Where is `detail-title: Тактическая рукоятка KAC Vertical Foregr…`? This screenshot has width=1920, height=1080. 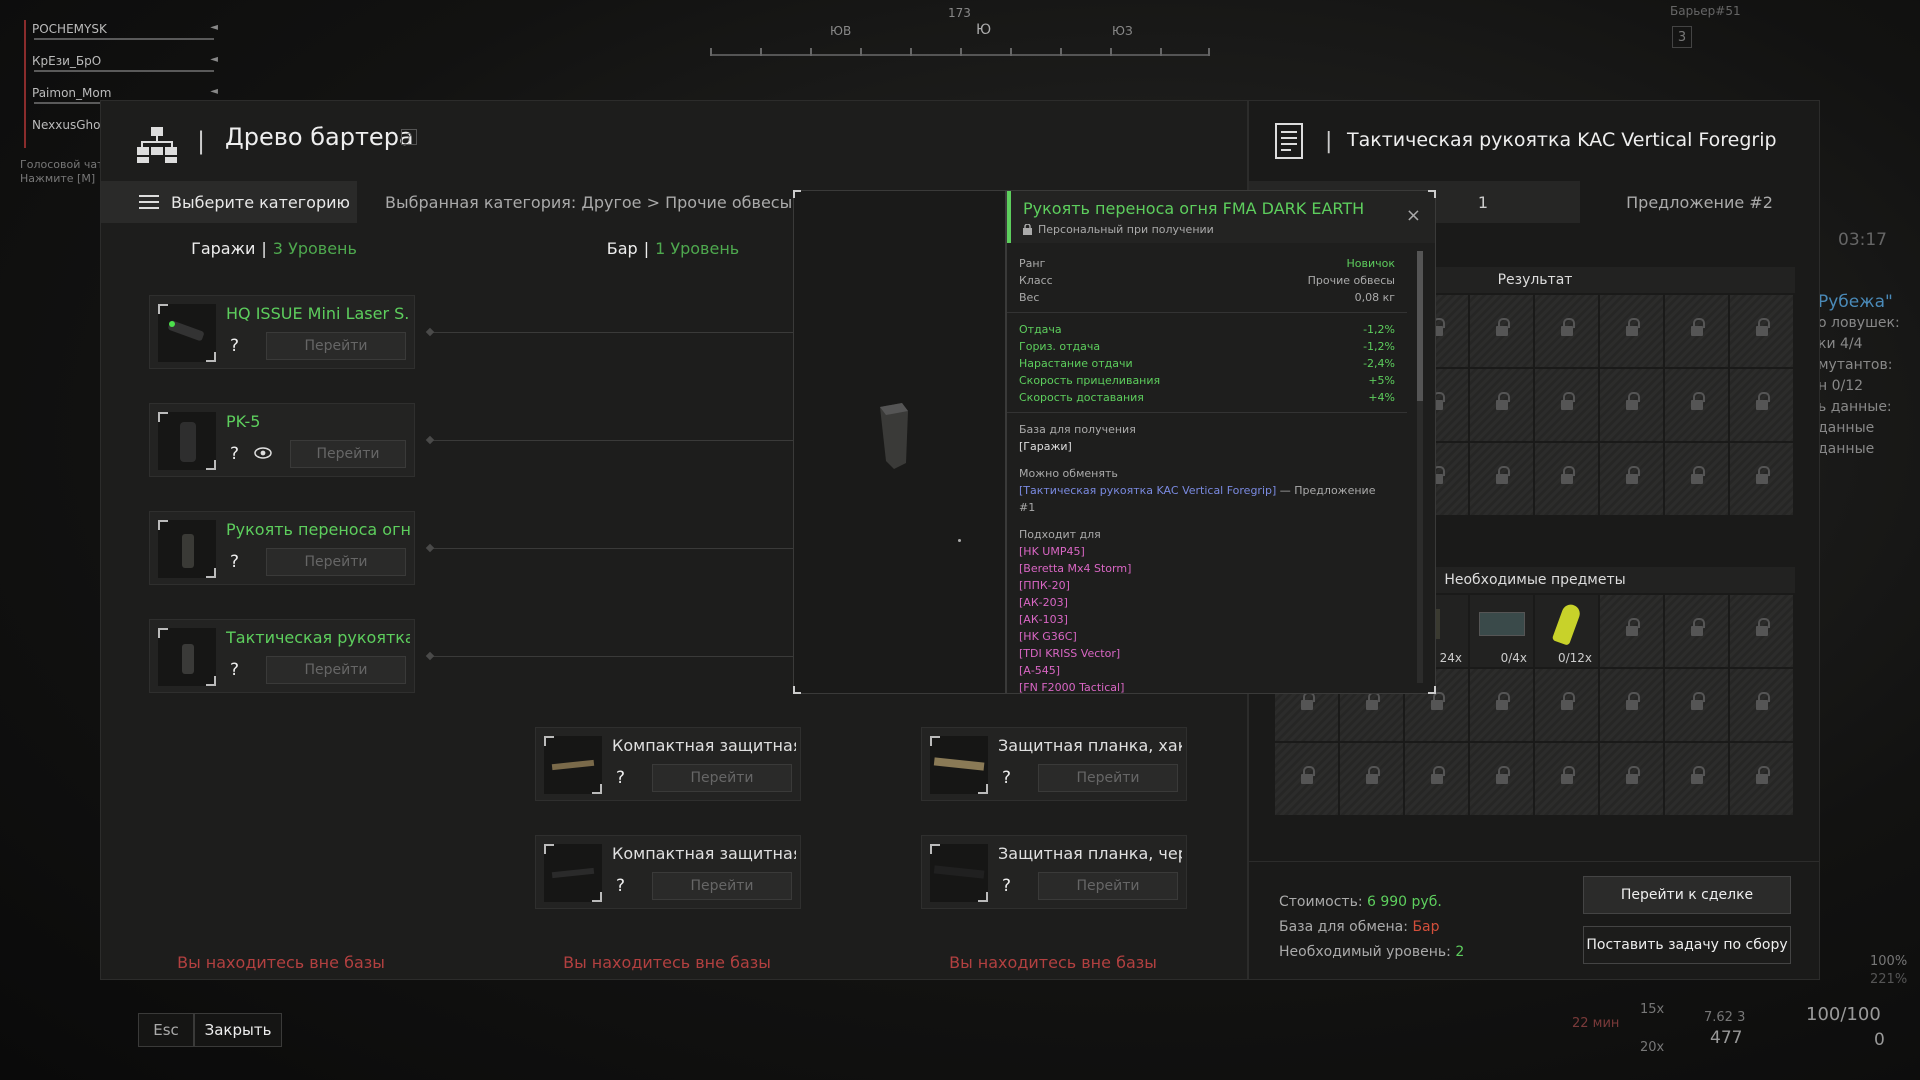 detail-title: Тактическая рукоятка KAC Vertical Foregr… is located at coordinates (1562, 140).